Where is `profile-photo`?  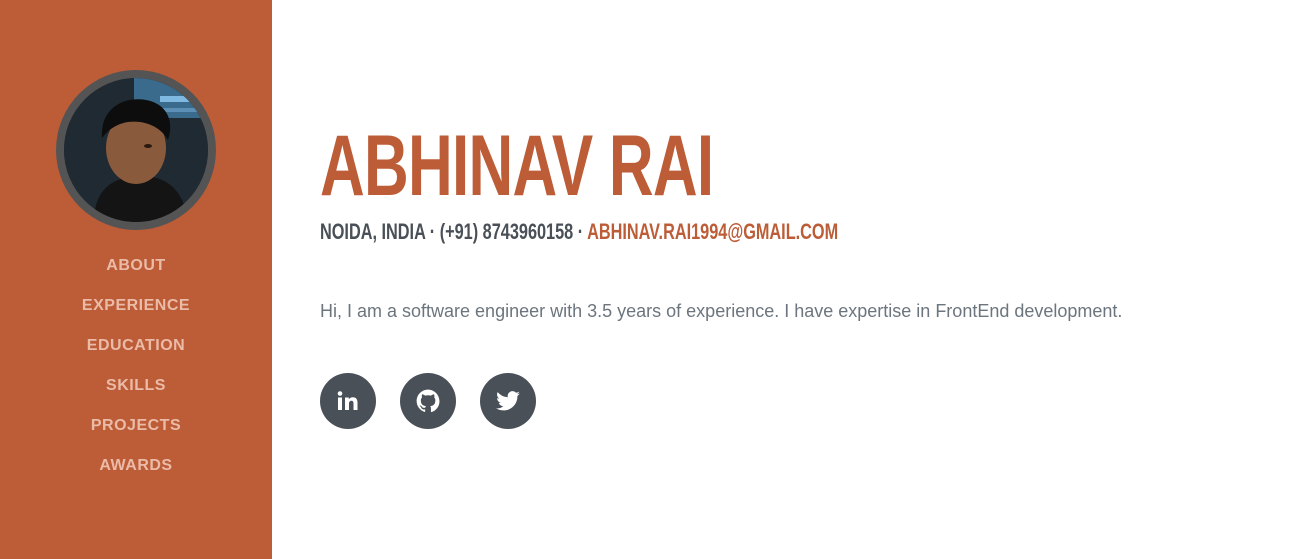 profile-photo is located at coordinates (136, 150).